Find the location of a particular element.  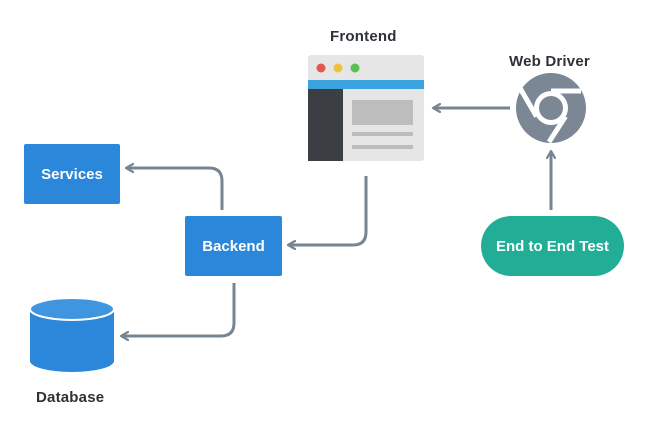

backend-node: Backend is located at coordinates (233, 246).